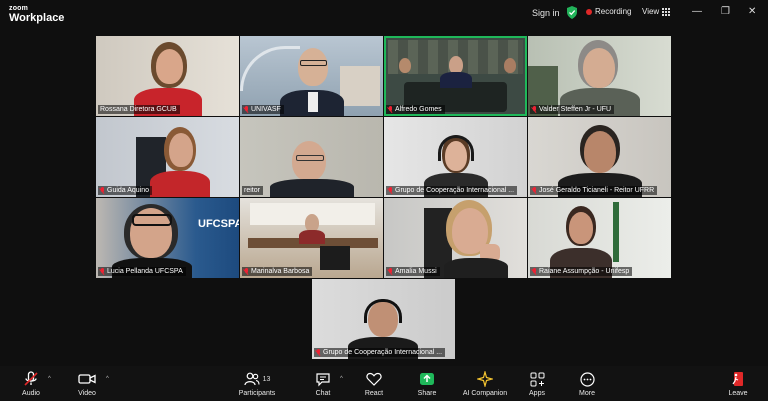  Describe the element at coordinates (311, 157) in the screenshot. I see `video-tile: reitor` at that location.